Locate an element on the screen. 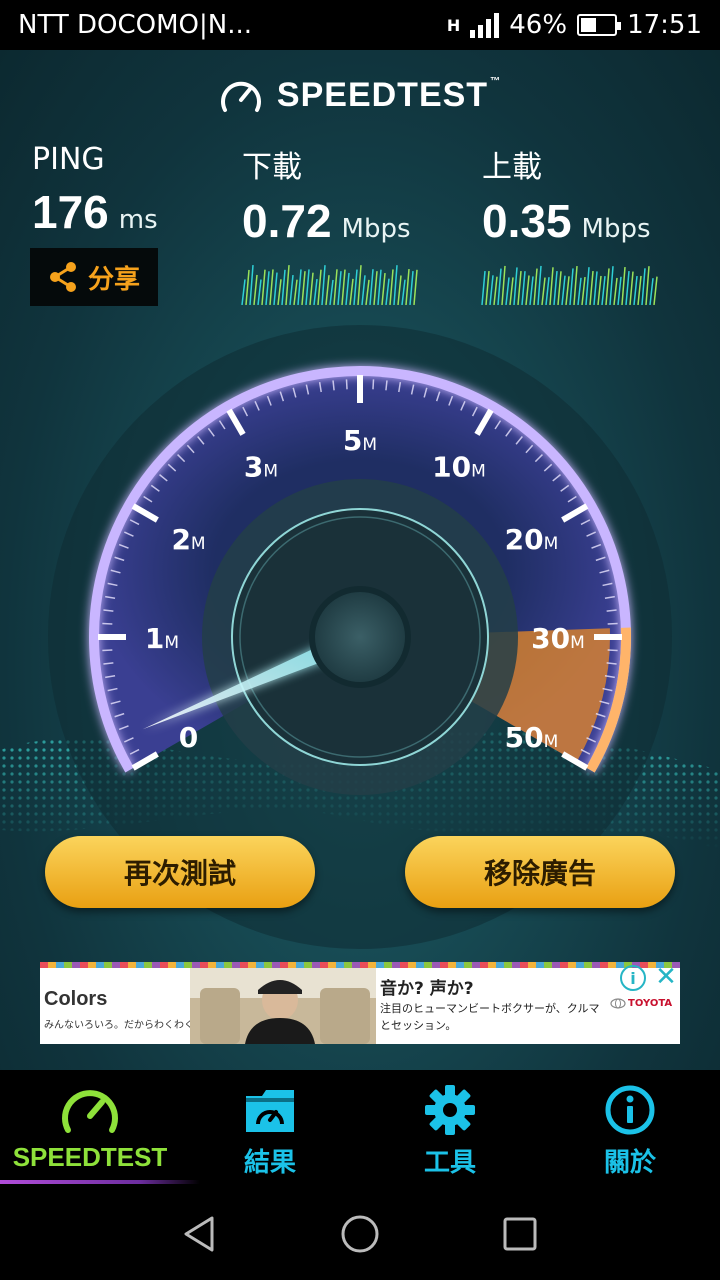 This screenshot has height=1280, width=720. info-icon is located at coordinates (630, 1110).